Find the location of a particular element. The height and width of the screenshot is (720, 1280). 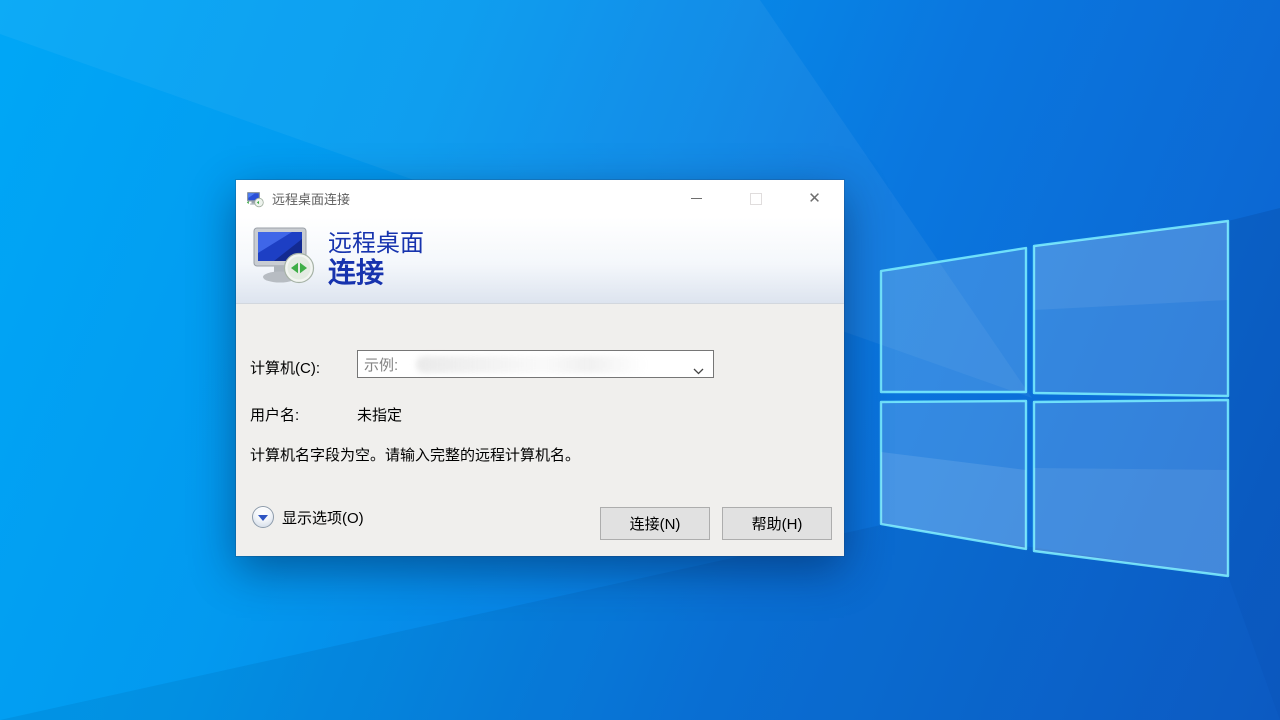

rdp-app-icon is located at coordinates (255, 199).